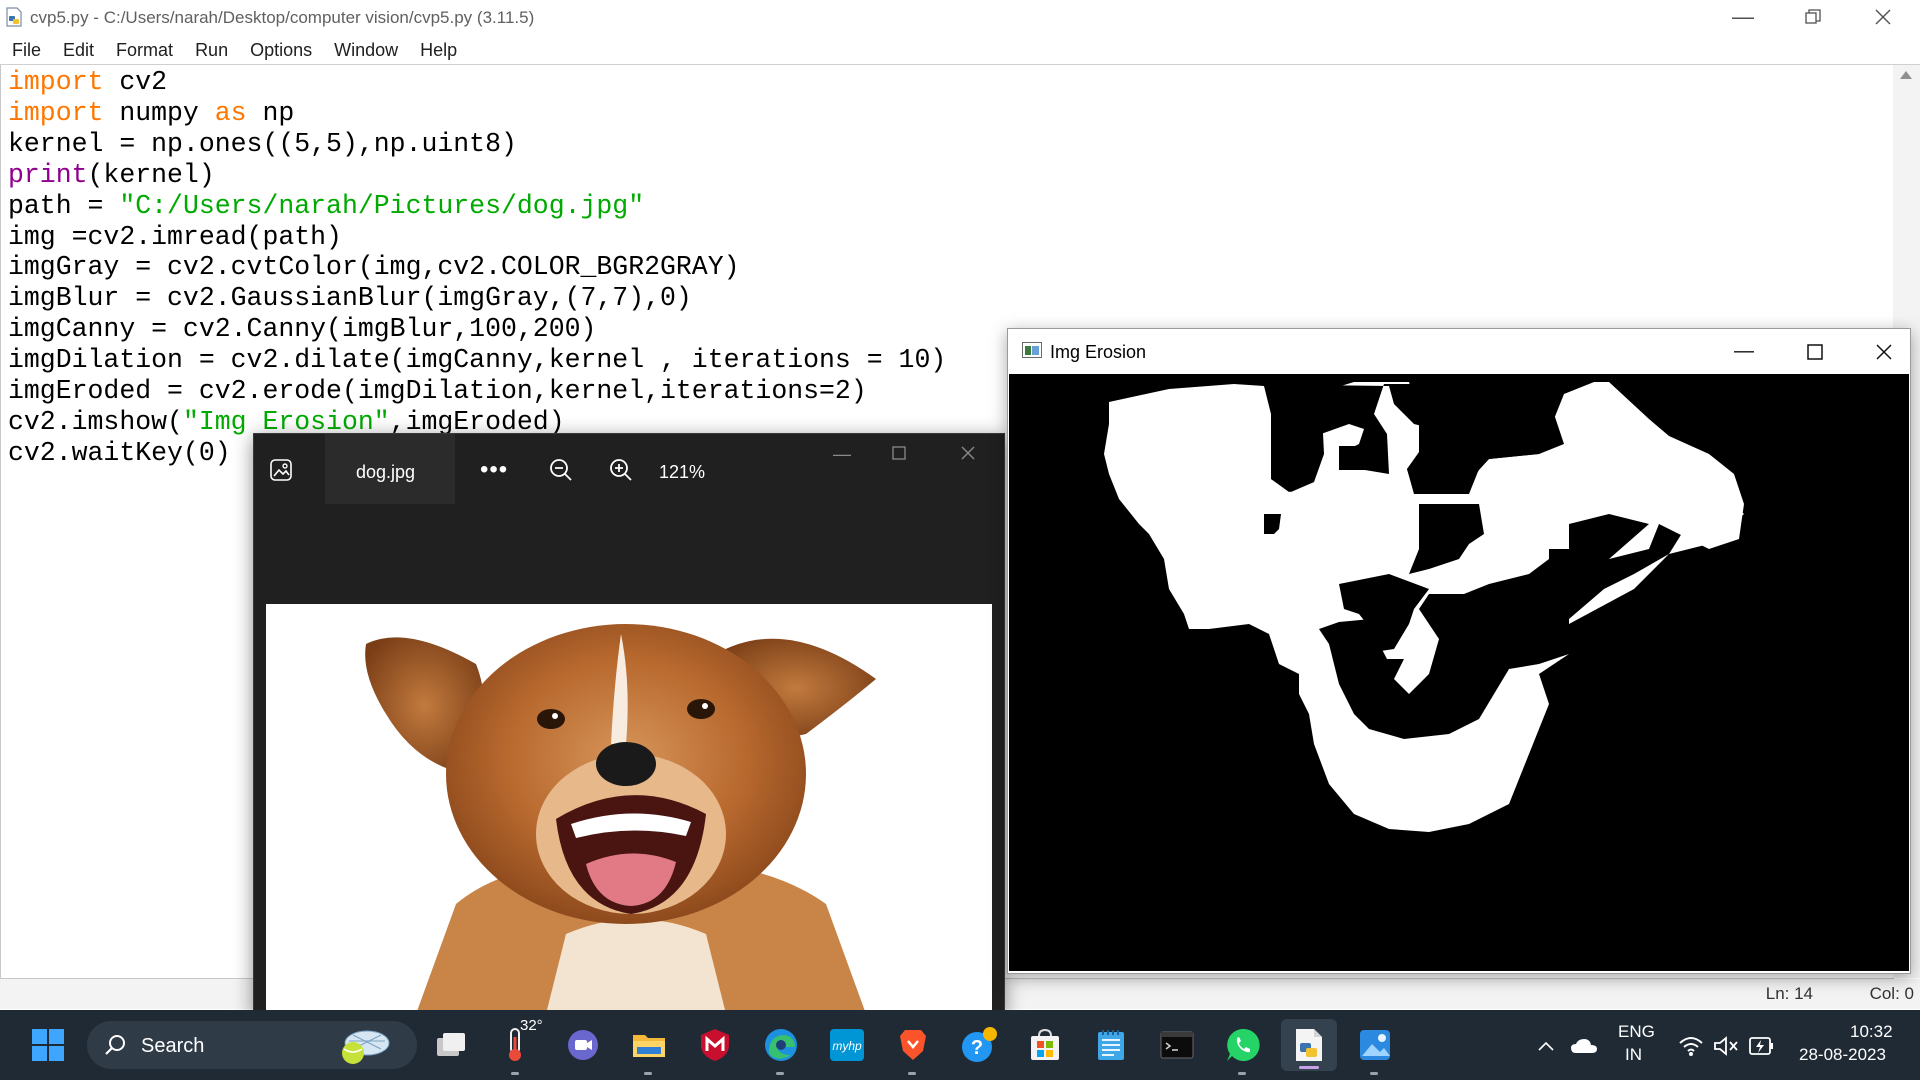 The height and width of the screenshot is (1080, 1920). I want to click on myhp-icon: myhp, so click(847, 1045).